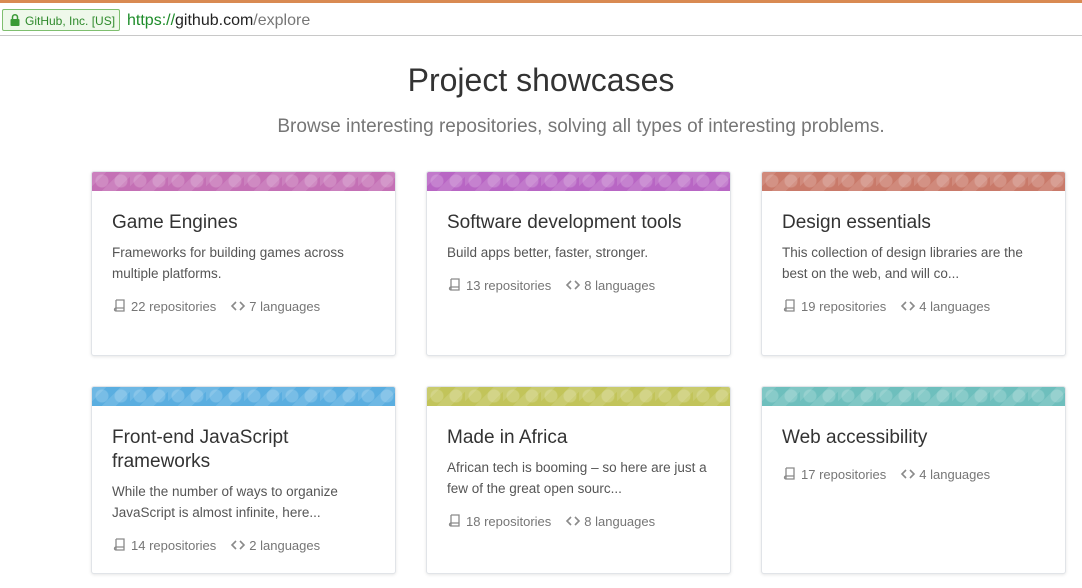 This screenshot has width=1082, height=588. Describe the element at coordinates (844, 306) in the screenshot. I see `repositories-count: 19 repositories` at that location.